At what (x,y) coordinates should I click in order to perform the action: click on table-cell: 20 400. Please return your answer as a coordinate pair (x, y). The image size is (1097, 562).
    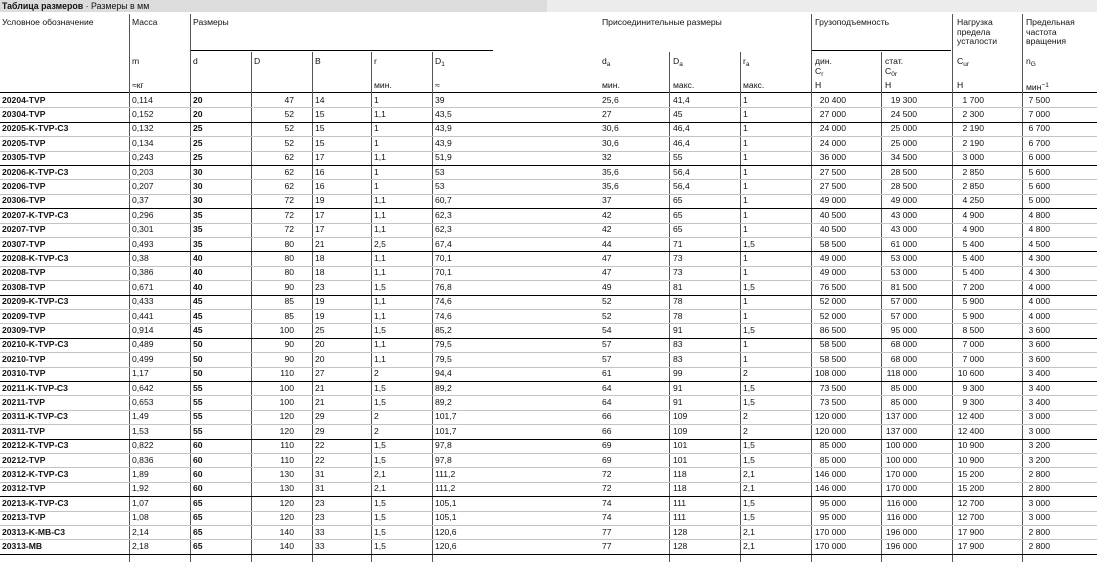
    Looking at the image, I should click on (832, 99).